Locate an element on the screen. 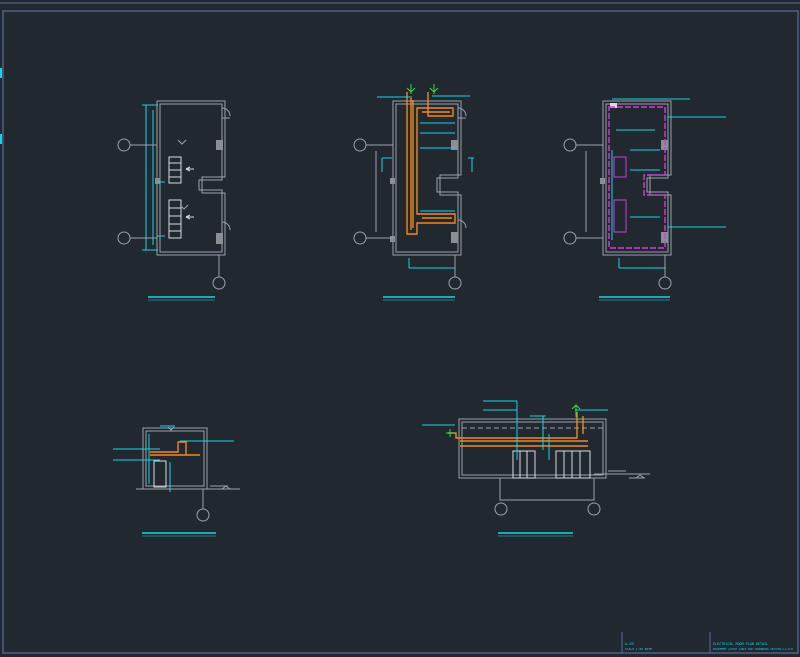  plan-cable-tray-view is located at coordinates (413, 192).